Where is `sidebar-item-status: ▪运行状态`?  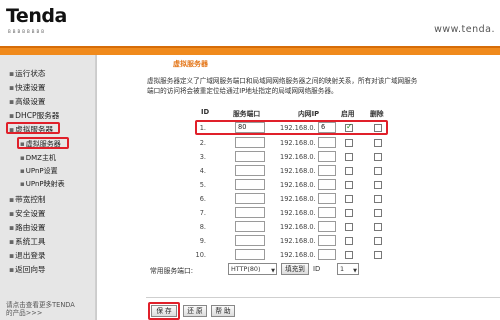 sidebar-item-status: ▪运行状态 is located at coordinates (27, 73).